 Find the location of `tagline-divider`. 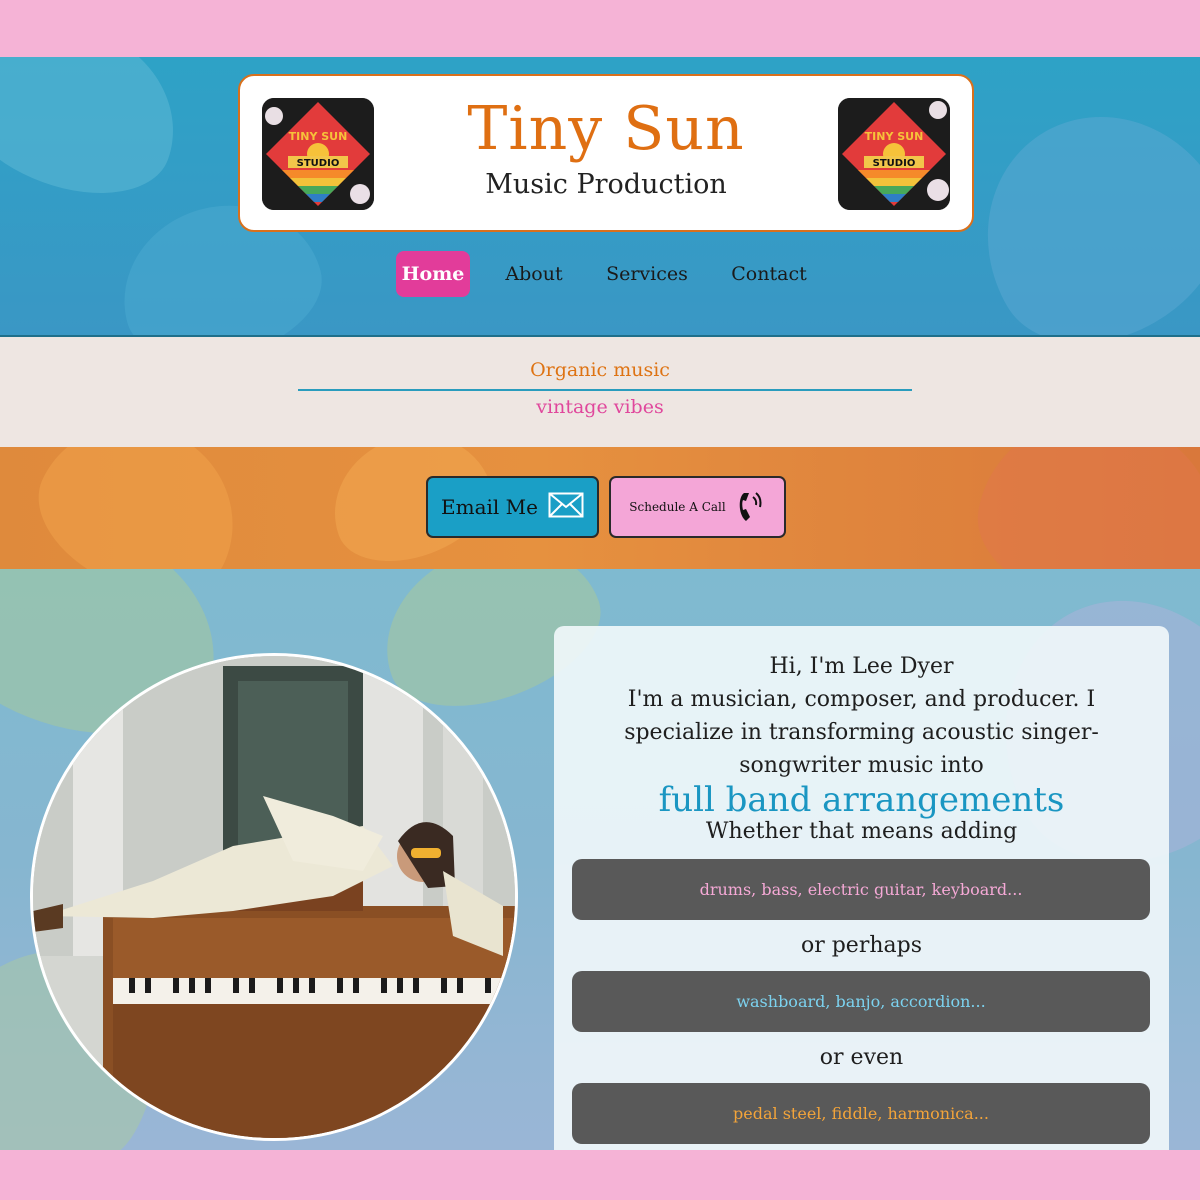

tagline-divider is located at coordinates (605, 390).